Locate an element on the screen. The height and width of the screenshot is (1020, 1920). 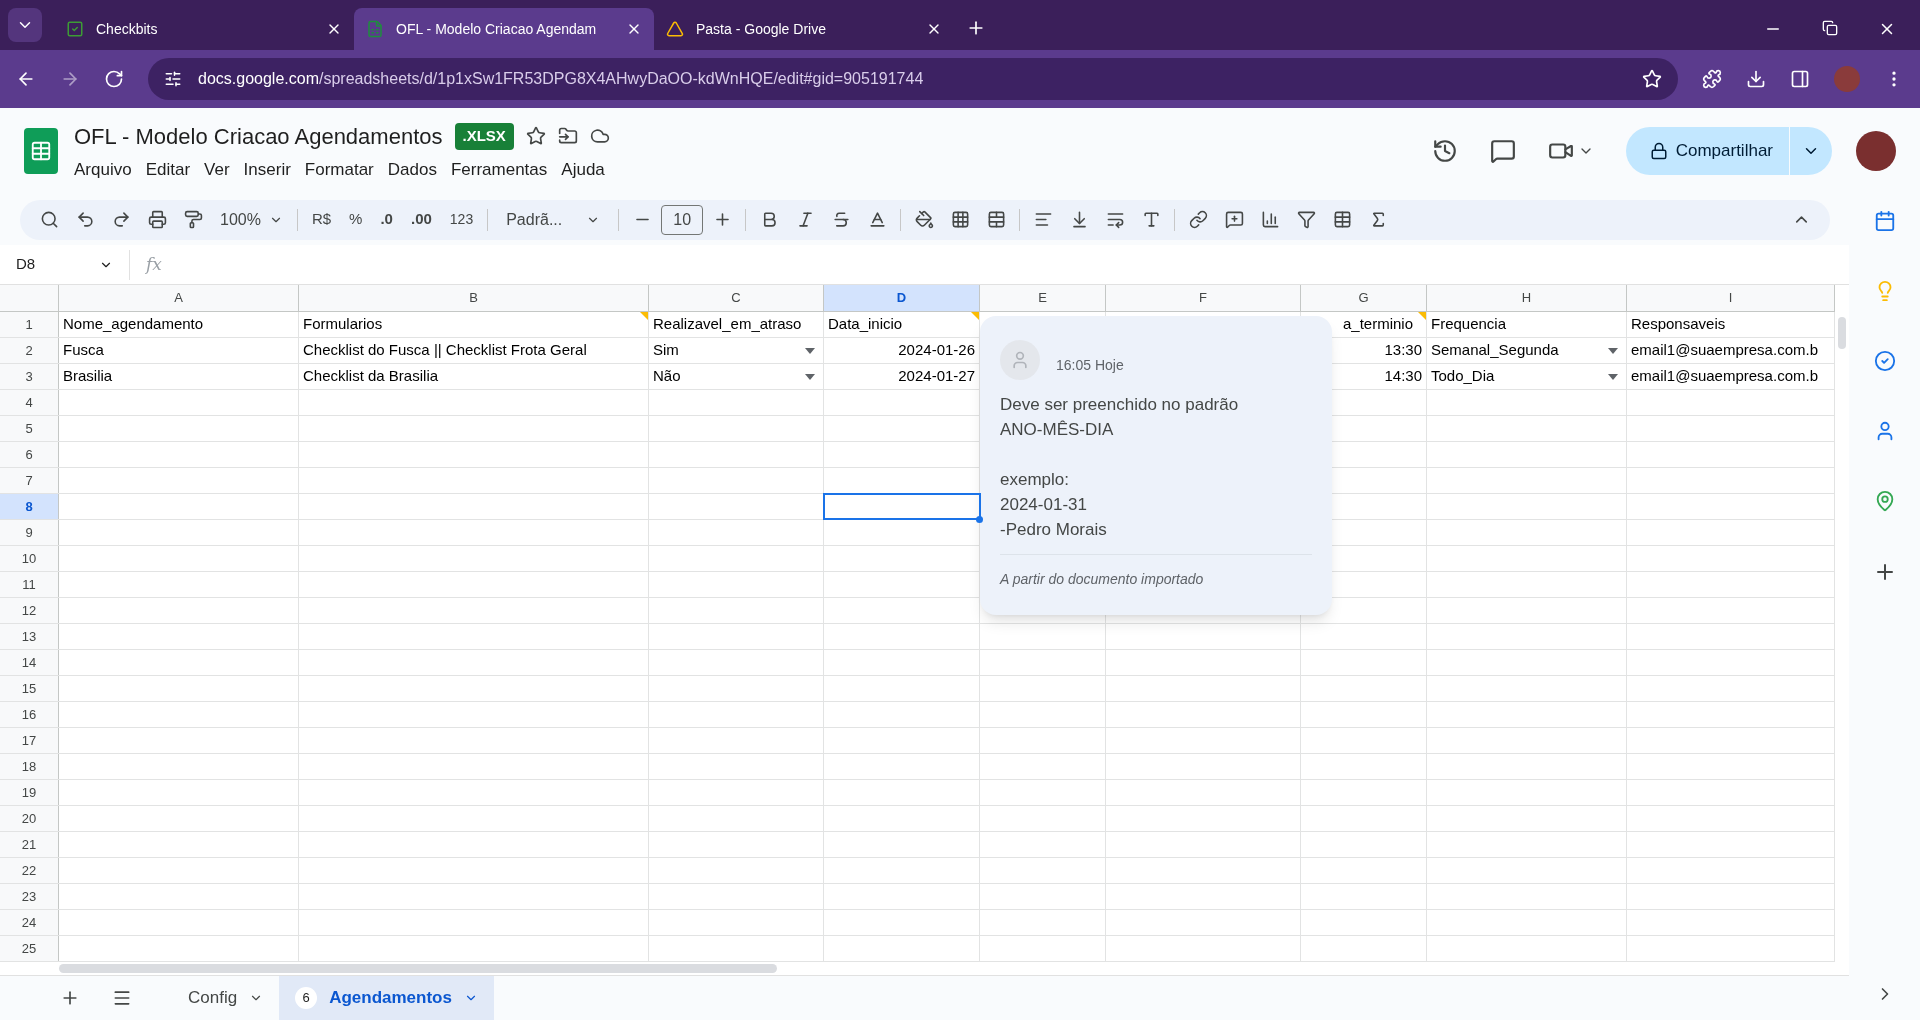
tab-search-button is located at coordinates (25, 25).